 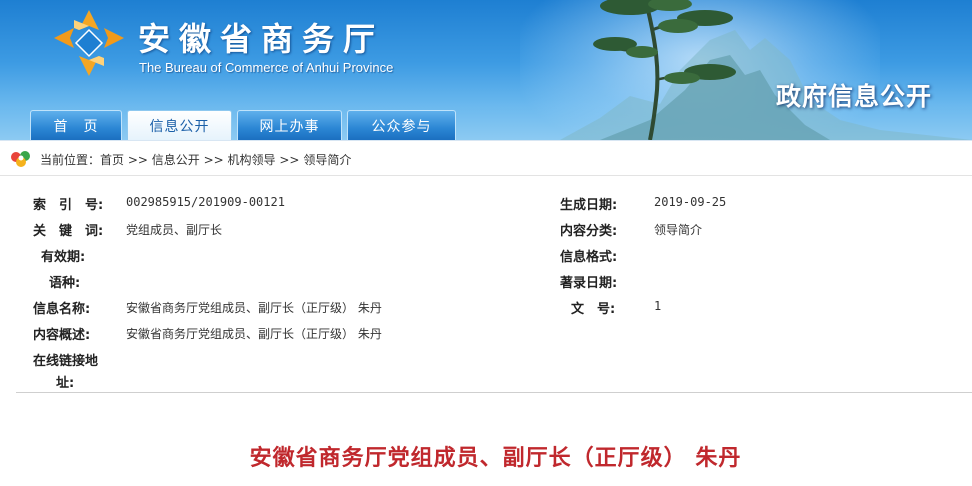 What do you see at coordinates (66, 361) in the screenshot?
I see `online-link-label: 在线链接地` at bounding box center [66, 361].